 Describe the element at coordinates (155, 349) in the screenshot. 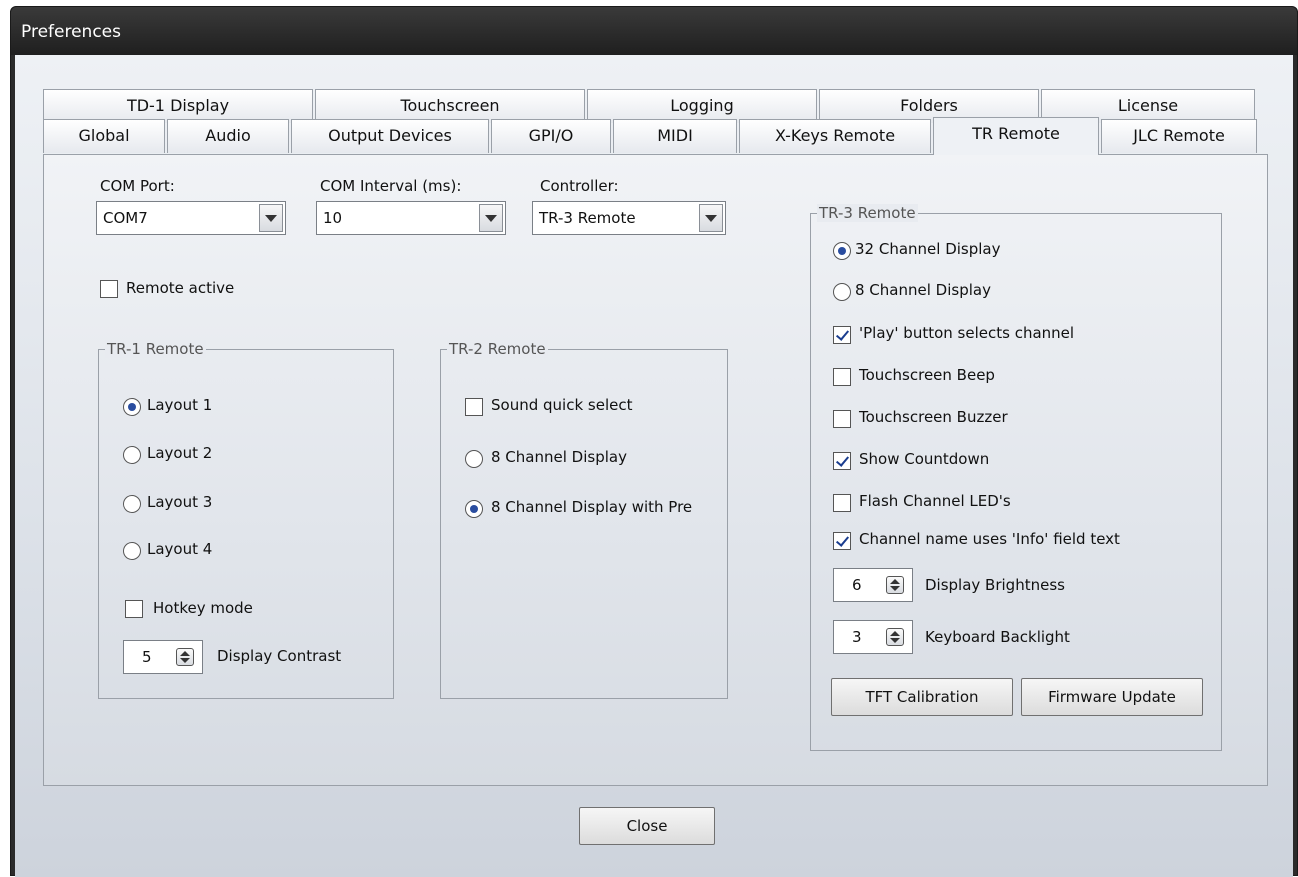

I see `tr1-remote-title: TR-1 Remote` at that location.